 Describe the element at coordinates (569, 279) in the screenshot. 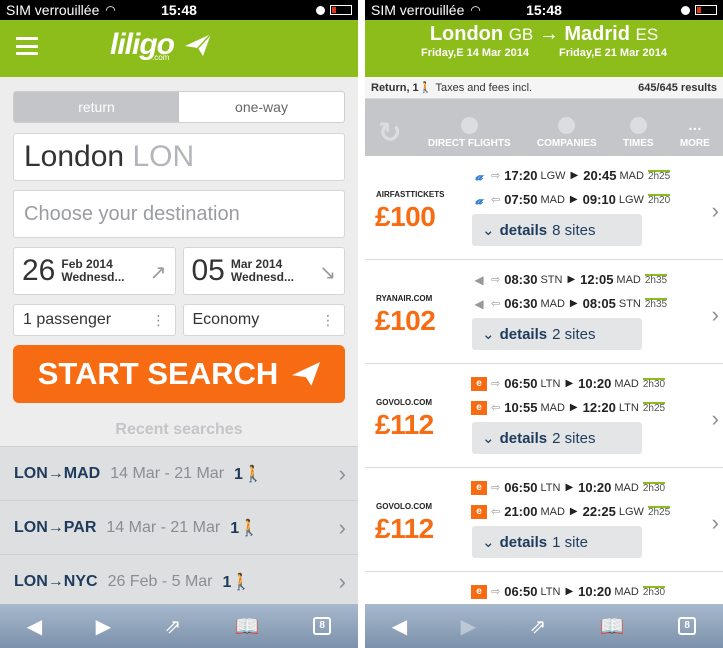

I see `flight-leg: ◀ ⇨ 08:30 STN ▶ 12:05 MAD 2h35` at that location.